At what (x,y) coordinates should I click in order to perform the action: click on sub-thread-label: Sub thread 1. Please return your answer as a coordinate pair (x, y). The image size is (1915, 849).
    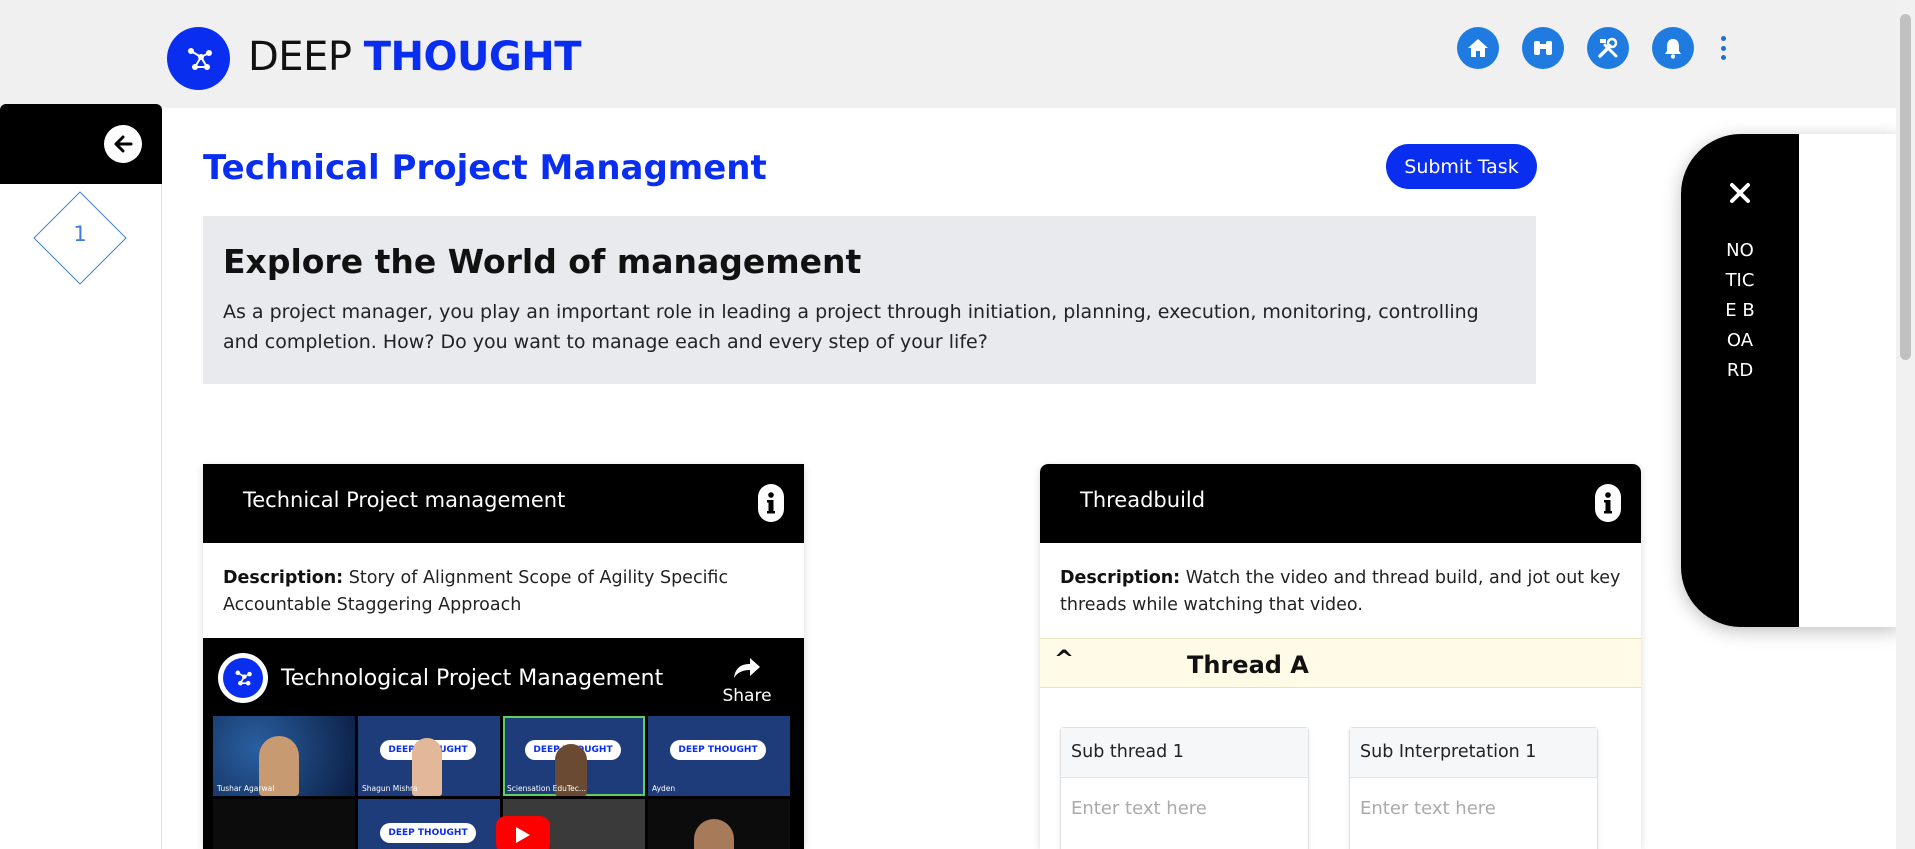
    Looking at the image, I should click on (1184, 753).